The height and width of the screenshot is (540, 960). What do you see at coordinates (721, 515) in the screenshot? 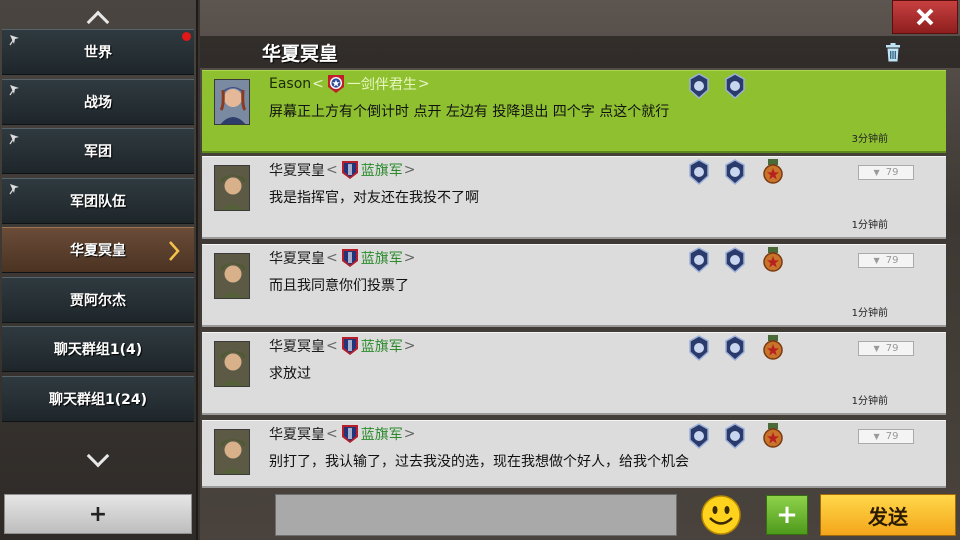
I see `smiley-icon` at bounding box center [721, 515].